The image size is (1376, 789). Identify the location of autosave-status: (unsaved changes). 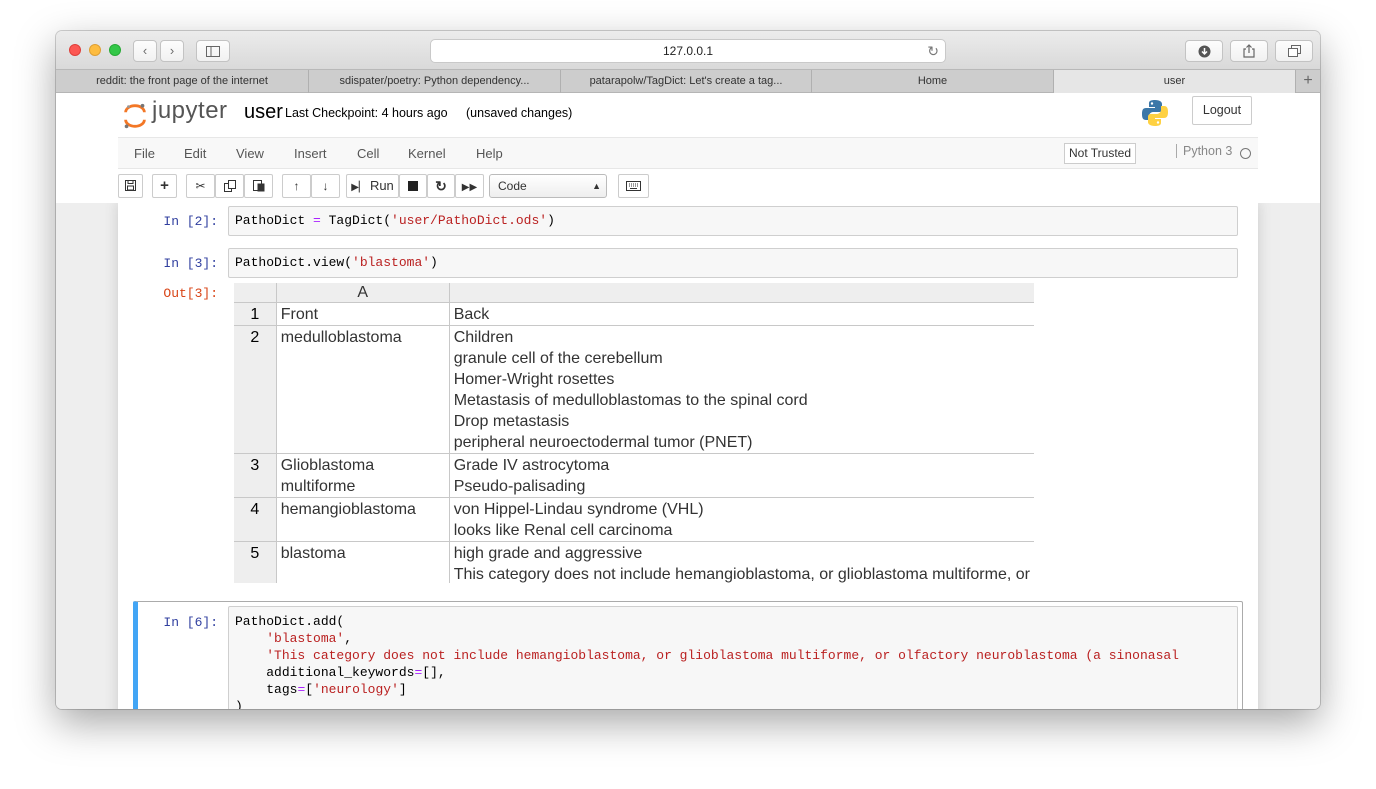
(519, 113).